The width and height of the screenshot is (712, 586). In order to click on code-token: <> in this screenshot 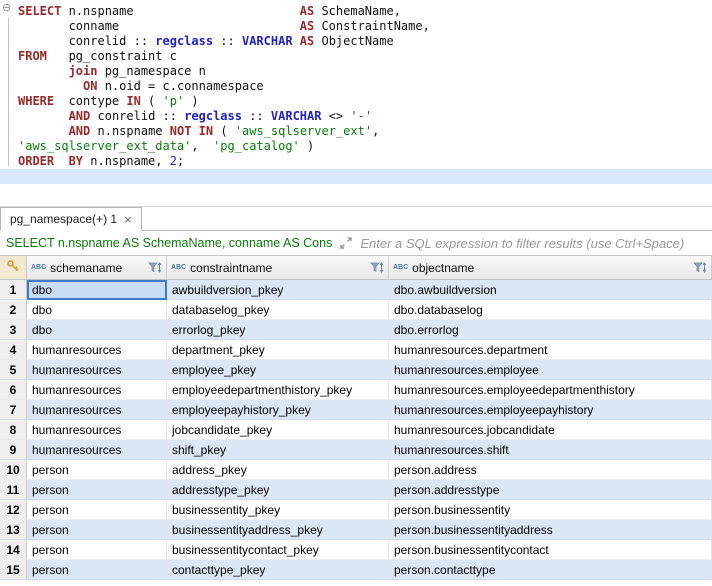, I will do `click(336, 116)`.